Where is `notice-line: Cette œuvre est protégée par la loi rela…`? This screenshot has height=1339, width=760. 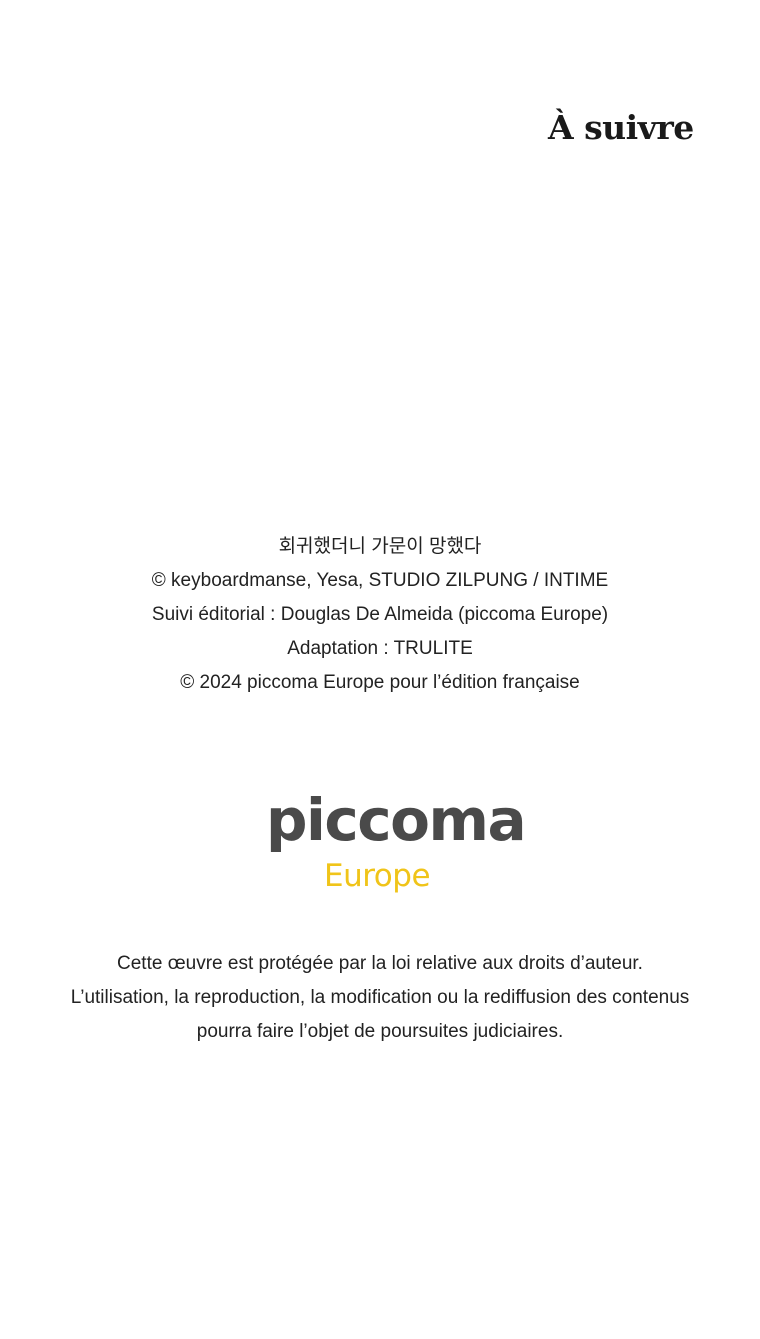
notice-line: Cette œuvre est protégée par la loi rela… is located at coordinates (380, 963).